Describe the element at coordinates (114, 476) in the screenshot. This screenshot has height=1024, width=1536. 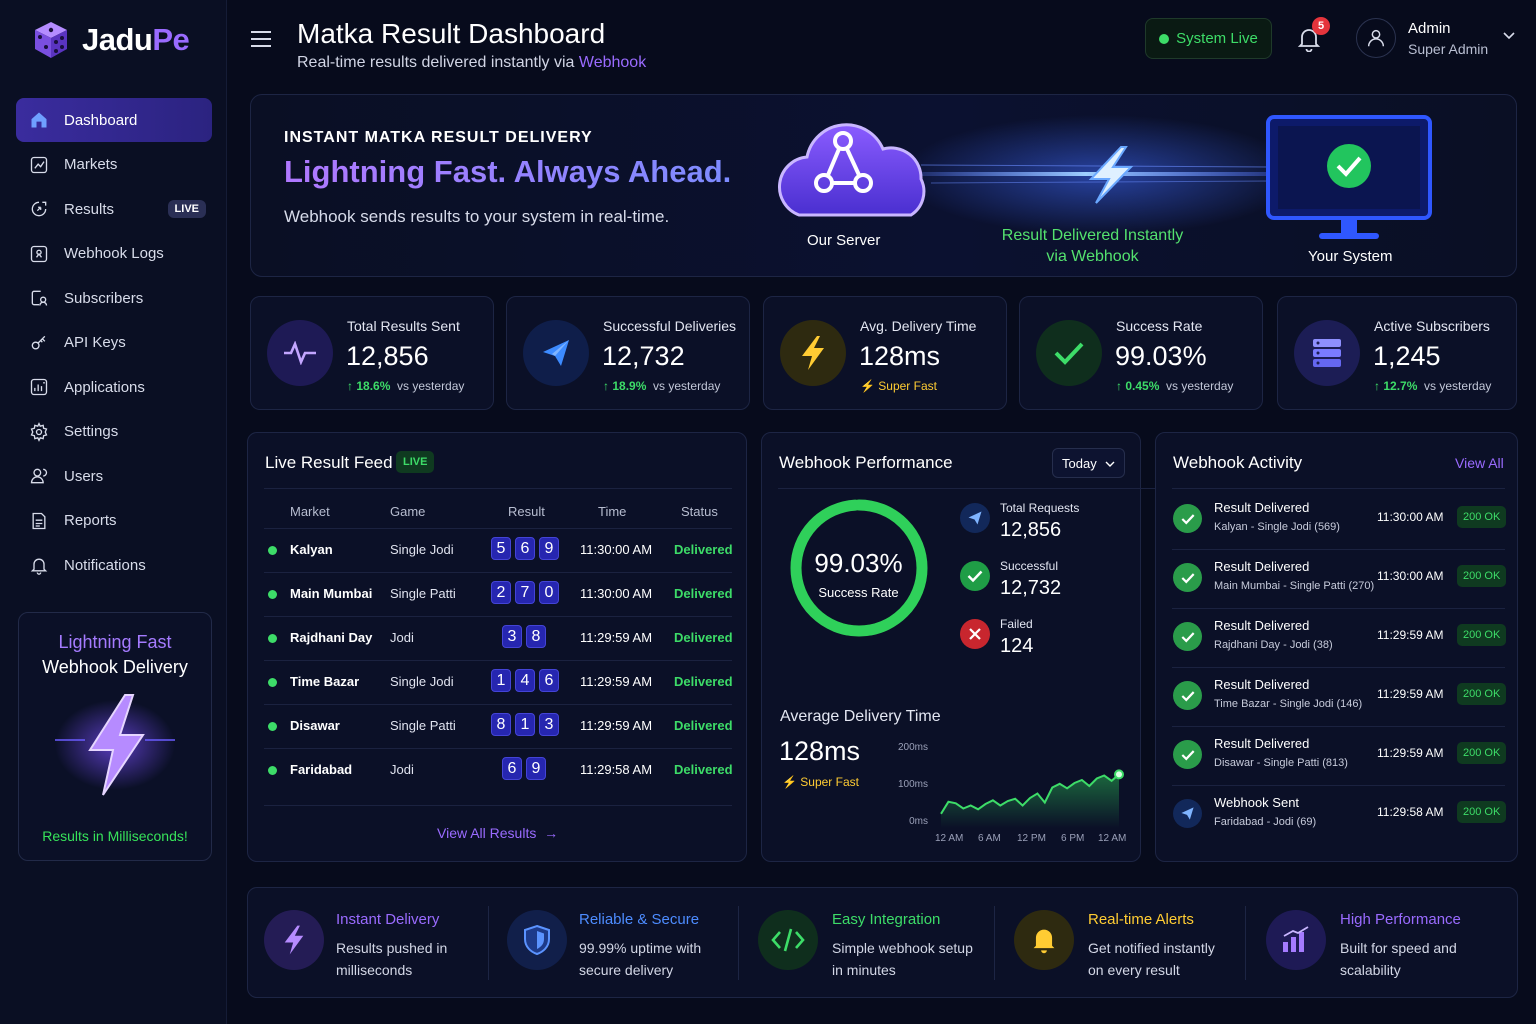
I see `sidebar-item-users: Users` at that location.